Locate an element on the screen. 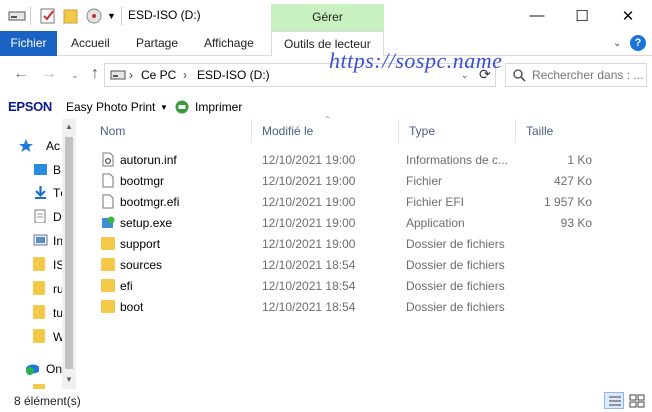 The height and width of the screenshot is (412, 652). minimize-button: — is located at coordinates (537, 15).